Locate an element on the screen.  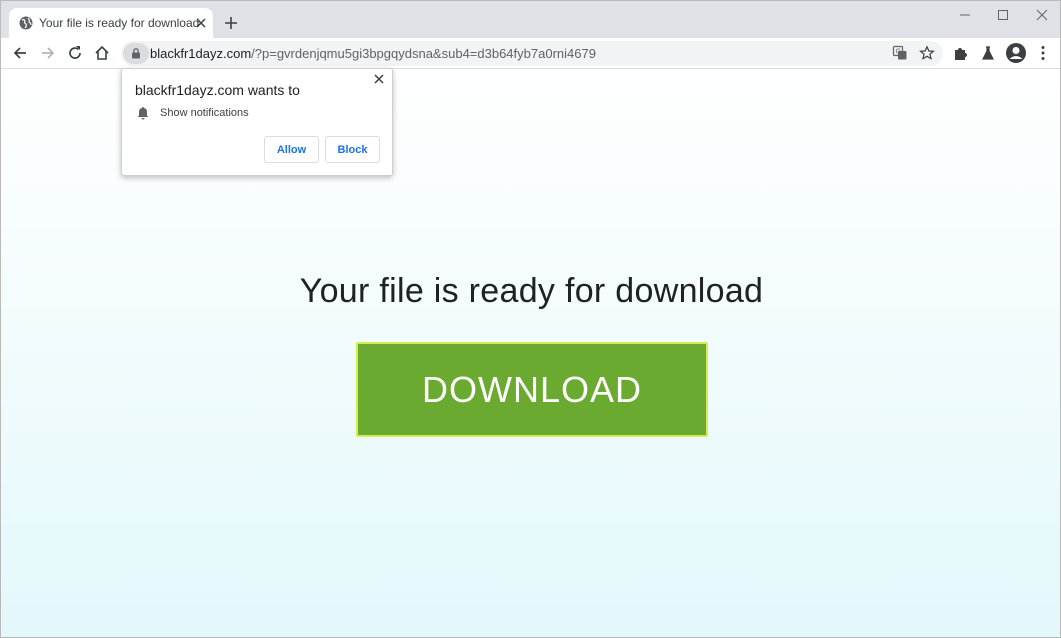
permission-label: Show notifications is located at coordinates (204, 113).